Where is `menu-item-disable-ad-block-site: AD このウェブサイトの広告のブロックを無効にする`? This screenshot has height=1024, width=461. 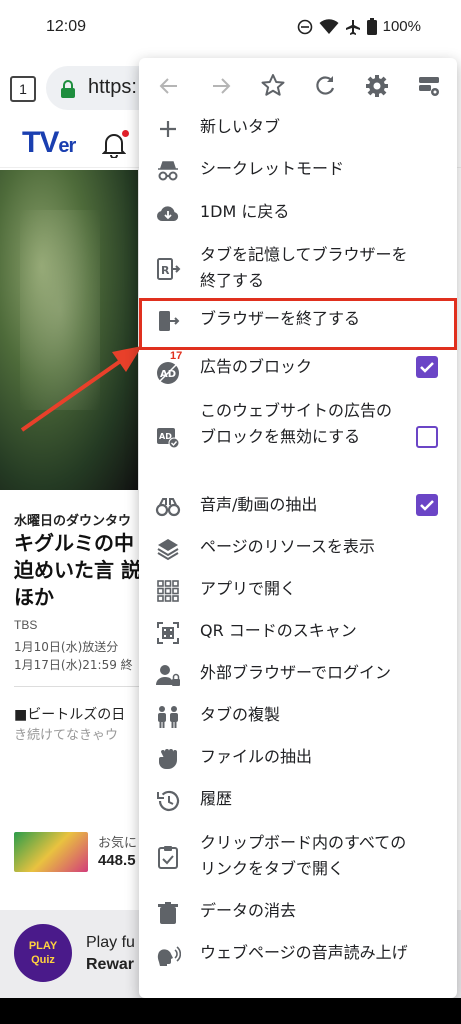
menu-item-disable-ad-block-site: AD このウェブサイトの広告のブロックを無効にする is located at coordinates (298, 439).